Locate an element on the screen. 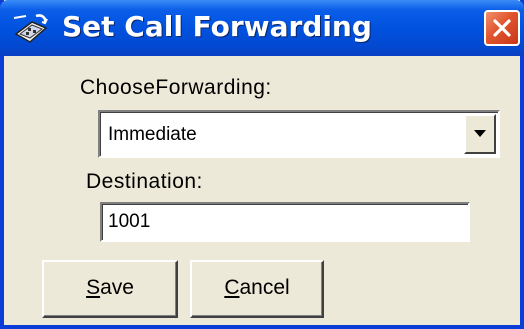  destination-input is located at coordinates (285, 222).